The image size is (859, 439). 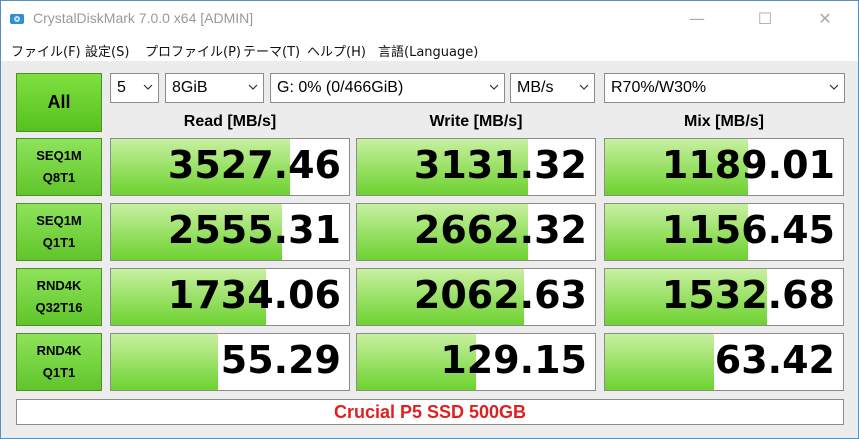 I want to click on mix-value: 1189.01, so click(x=748, y=165).